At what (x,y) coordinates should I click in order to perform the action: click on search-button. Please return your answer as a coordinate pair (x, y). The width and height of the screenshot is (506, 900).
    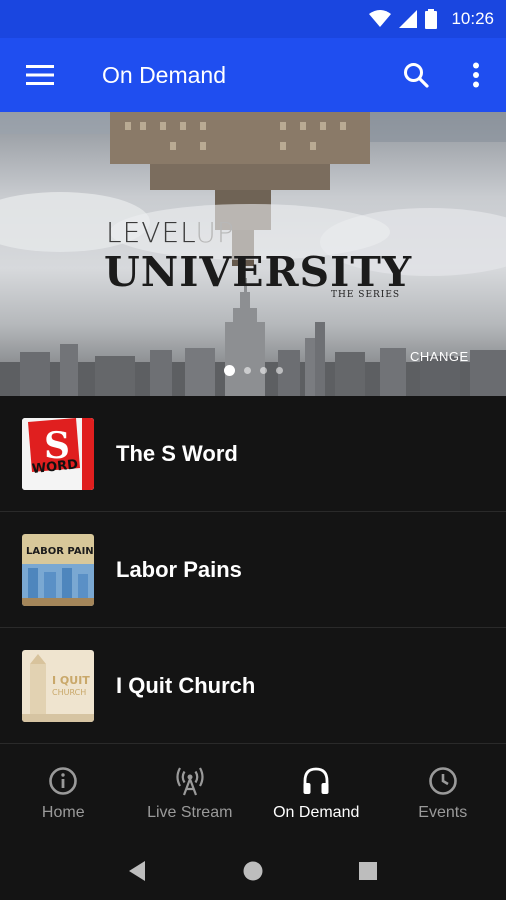
    Looking at the image, I should click on (416, 75).